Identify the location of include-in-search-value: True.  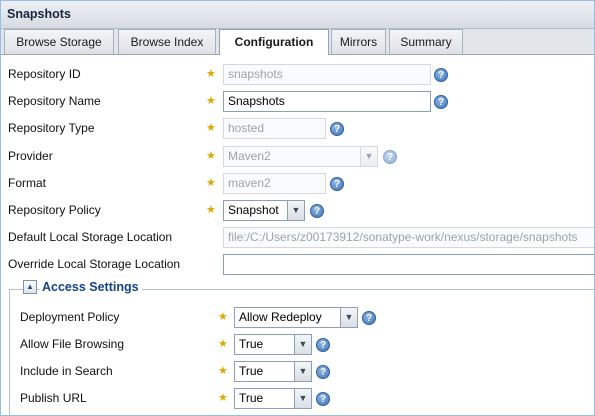
(264, 371).